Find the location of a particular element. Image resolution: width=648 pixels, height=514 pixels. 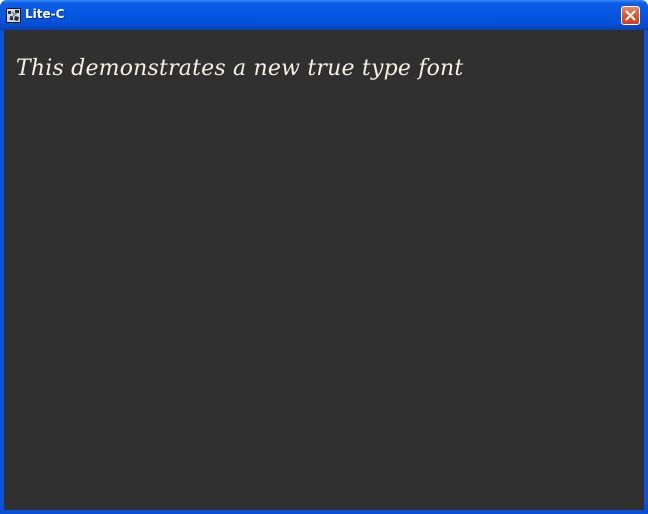

lite-c-app-icon is located at coordinates (13, 15).